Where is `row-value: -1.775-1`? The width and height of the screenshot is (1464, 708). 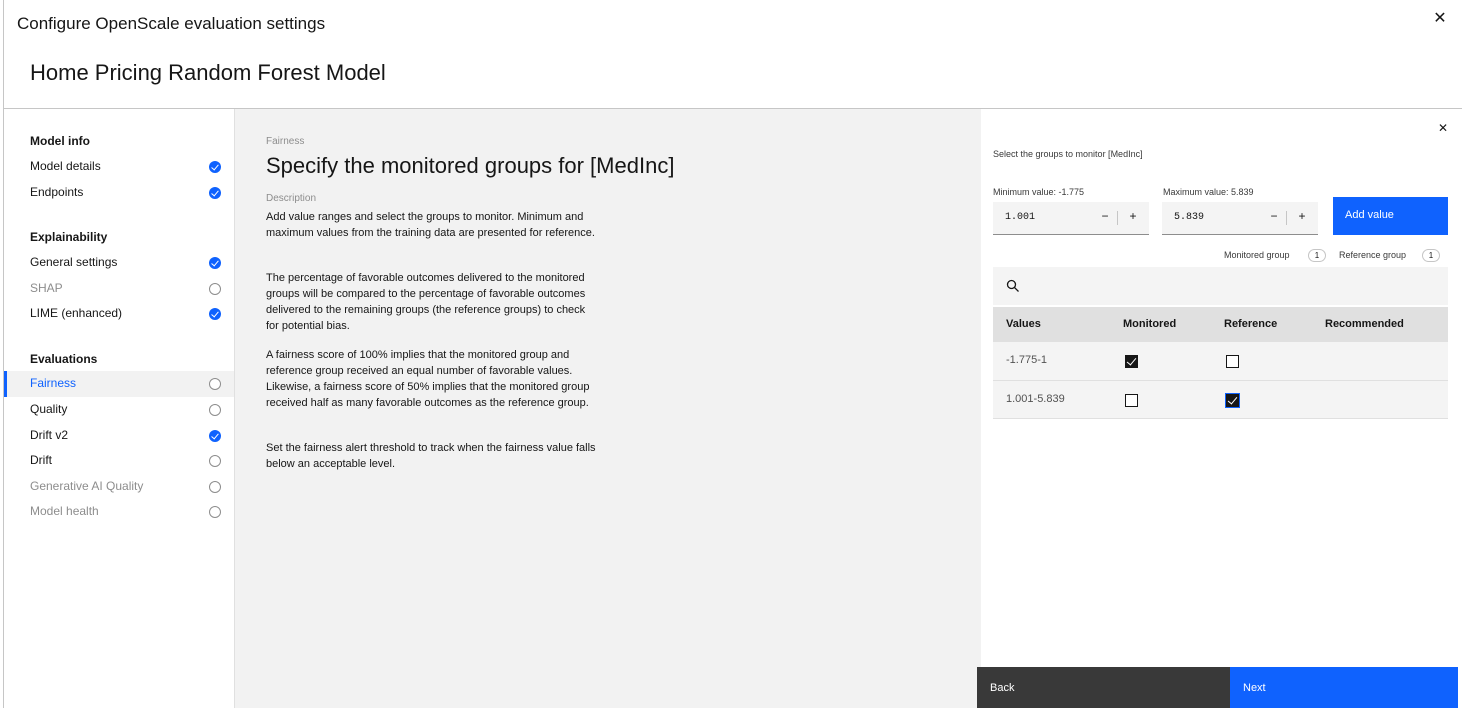 row-value: -1.775-1 is located at coordinates (1026, 360).